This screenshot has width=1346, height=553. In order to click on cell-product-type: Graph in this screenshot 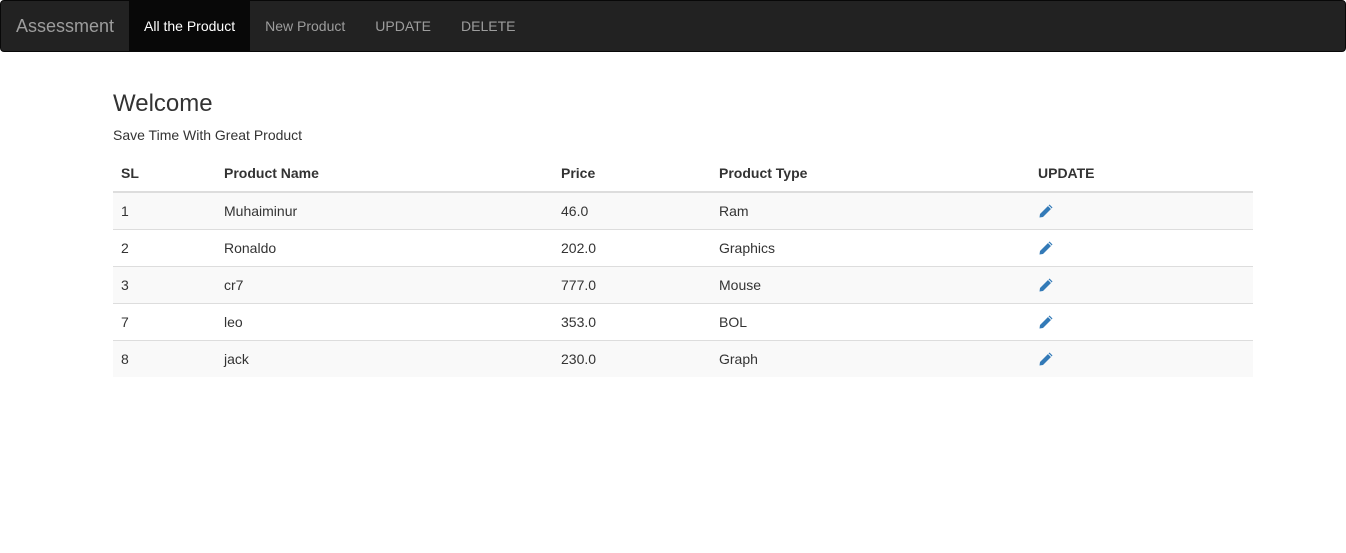, I will do `click(870, 358)`.